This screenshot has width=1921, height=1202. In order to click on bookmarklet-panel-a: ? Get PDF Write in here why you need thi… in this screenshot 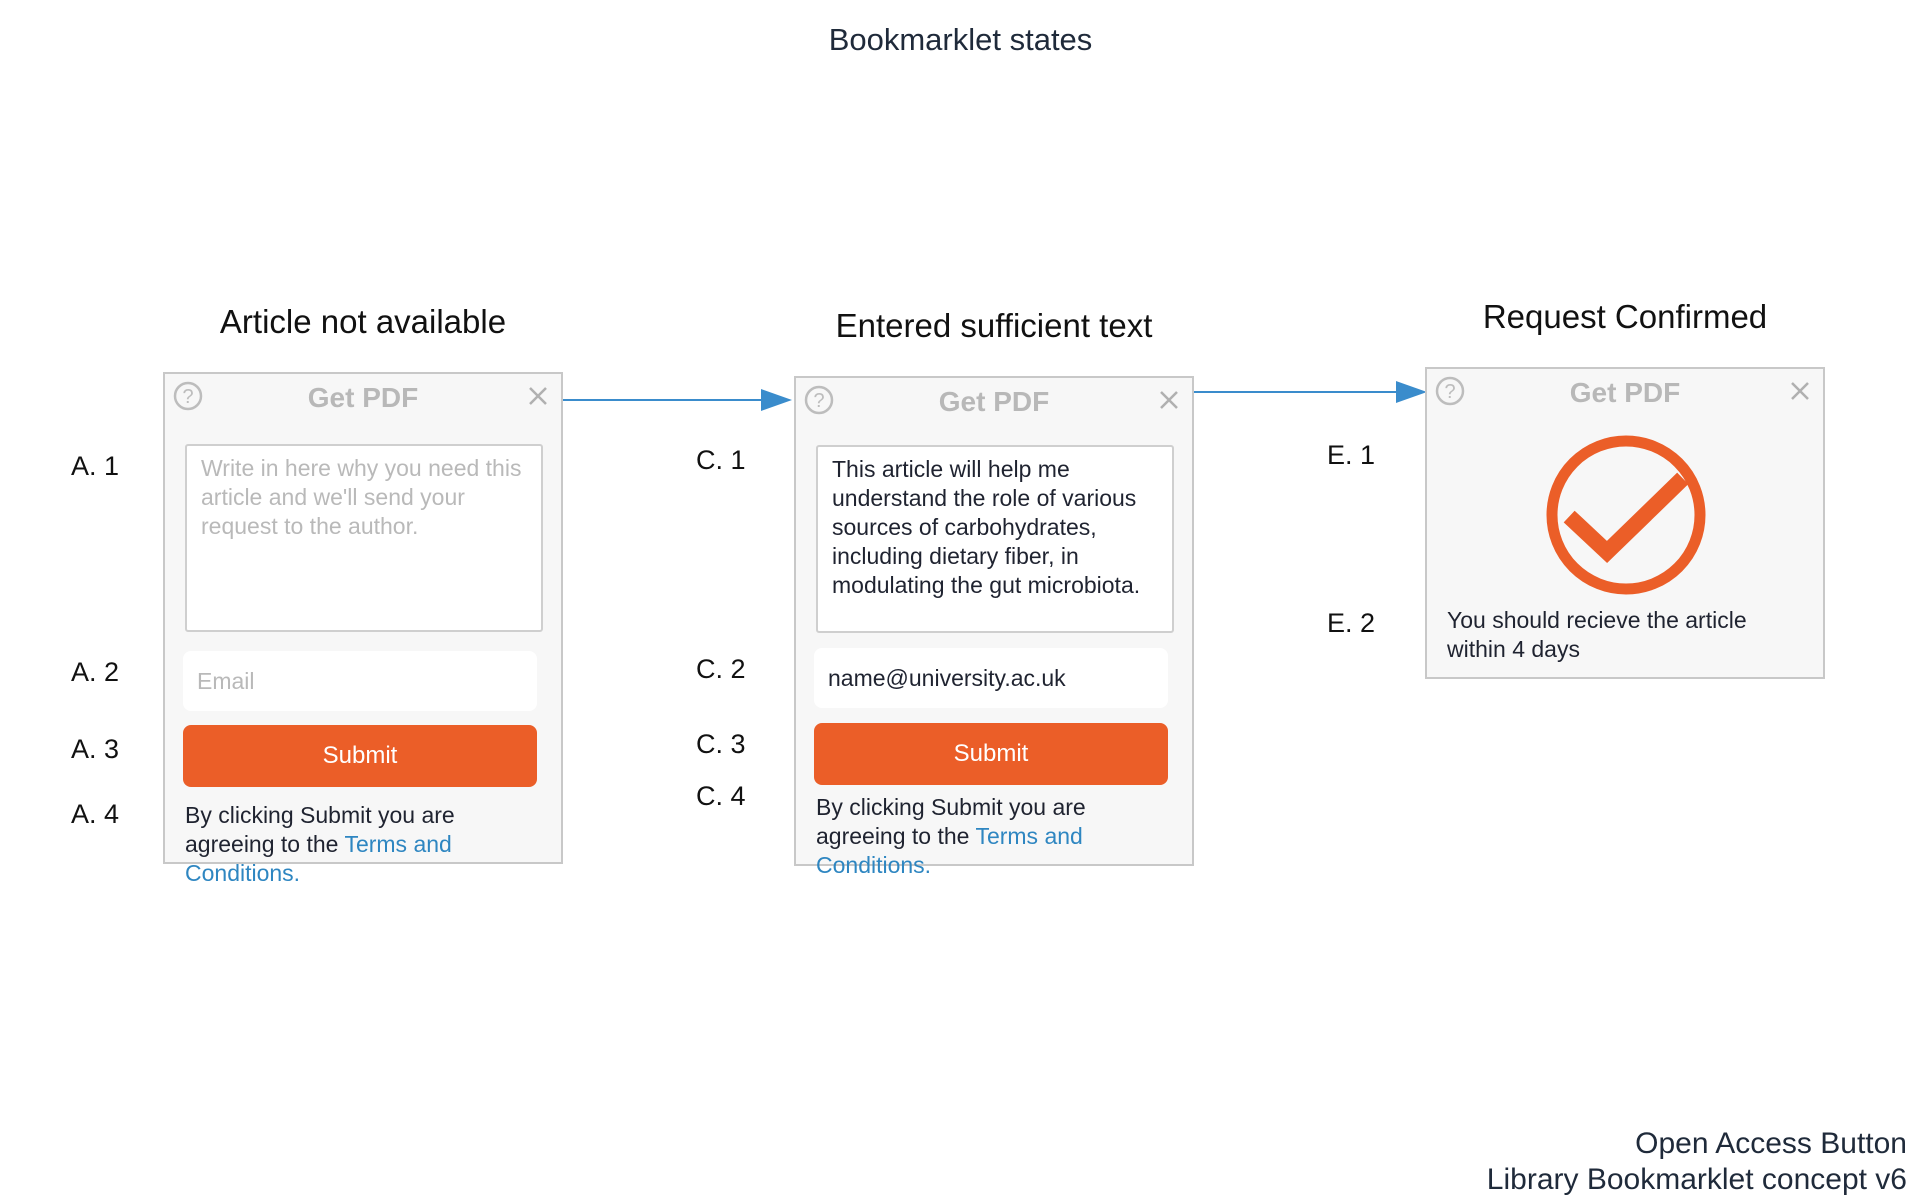, I will do `click(363, 629)`.